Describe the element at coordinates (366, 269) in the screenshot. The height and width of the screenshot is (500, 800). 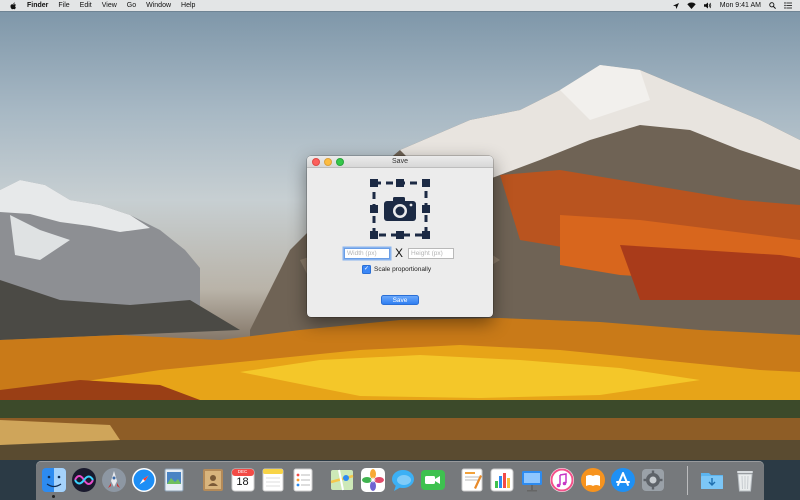
I see `scale-proportionally-checkbox: ✓` at that location.